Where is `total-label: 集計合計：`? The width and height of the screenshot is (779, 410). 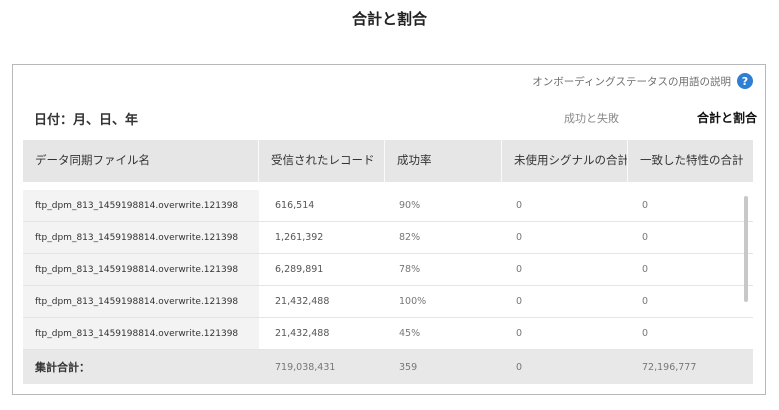 total-label: 集計合計： is located at coordinates (62, 367).